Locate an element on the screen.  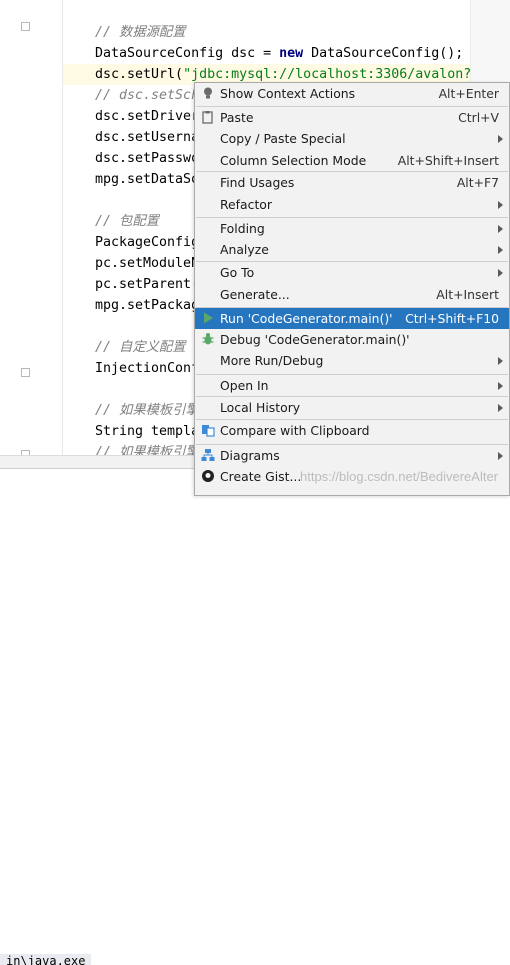
code-comment: // 包配置 is located at coordinates (127, 221).